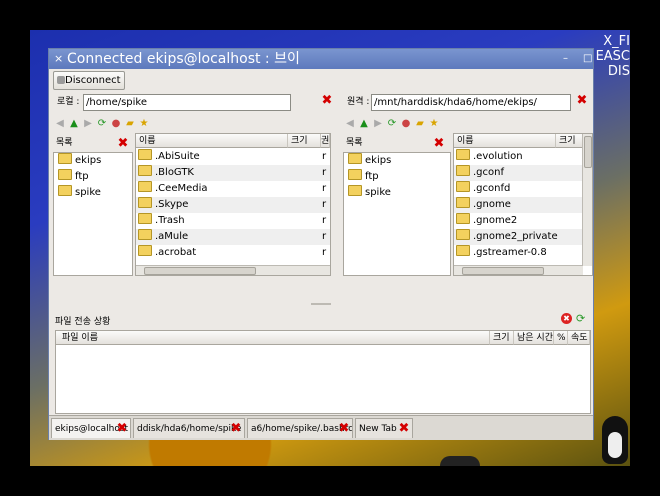 The width and height of the screenshot is (660, 496). What do you see at coordinates (610, 41) in the screenshot?
I see `desktop-label-1: X_FI` at bounding box center [610, 41].